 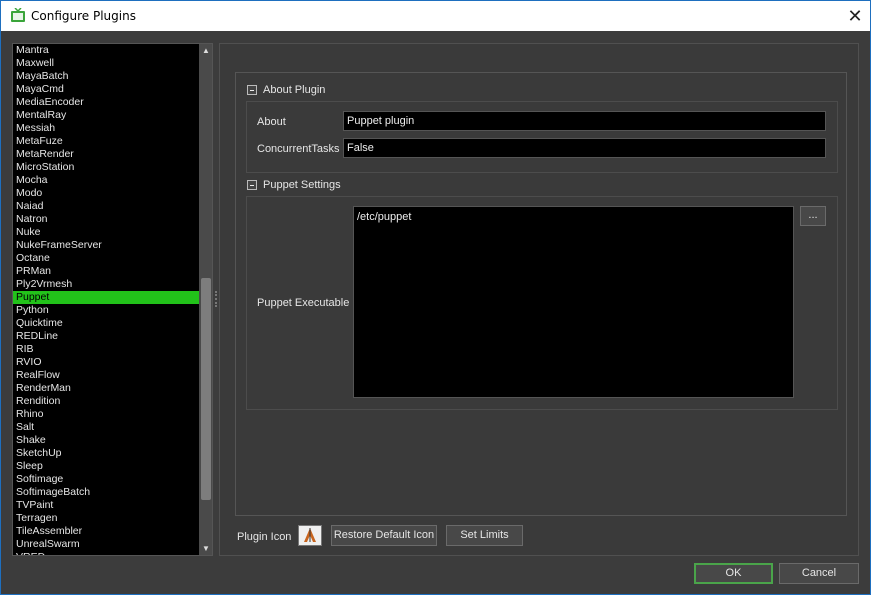 What do you see at coordinates (298, 149) in the screenshot?
I see `concurrent-tasks-label: ConcurrentTasks` at bounding box center [298, 149].